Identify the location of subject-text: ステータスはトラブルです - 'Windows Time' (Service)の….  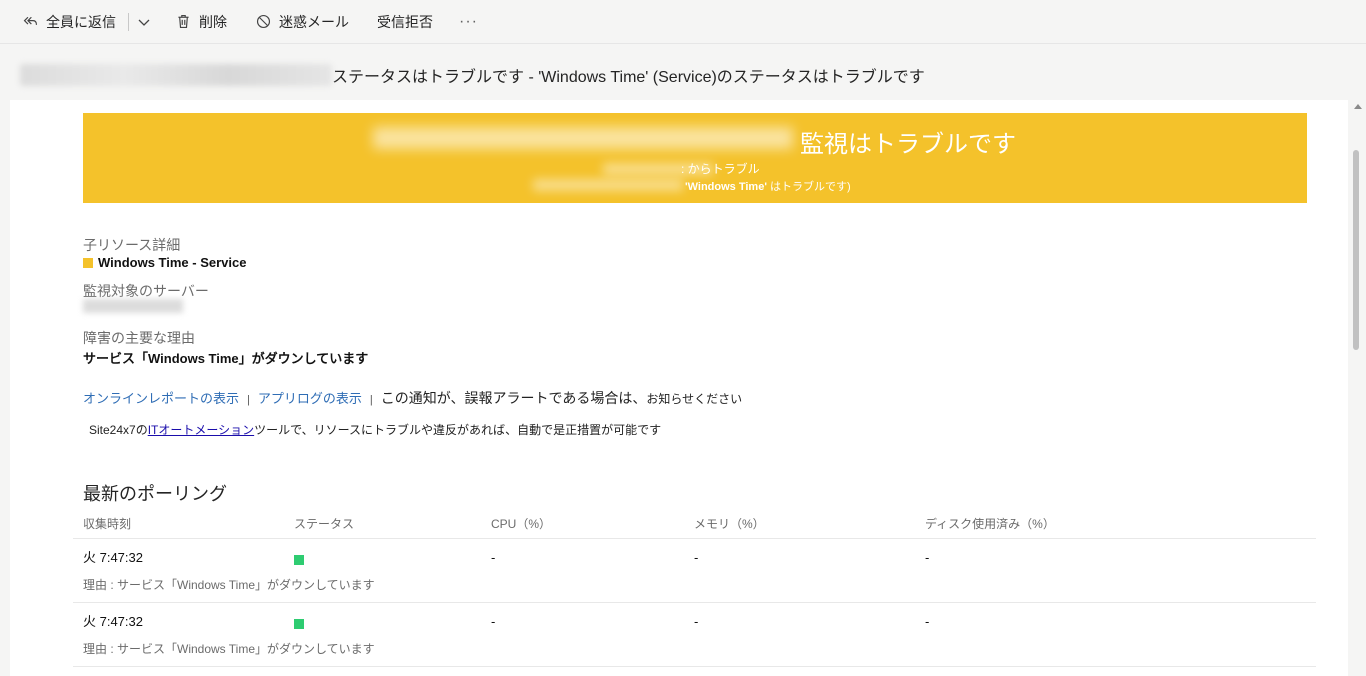
(628, 77).